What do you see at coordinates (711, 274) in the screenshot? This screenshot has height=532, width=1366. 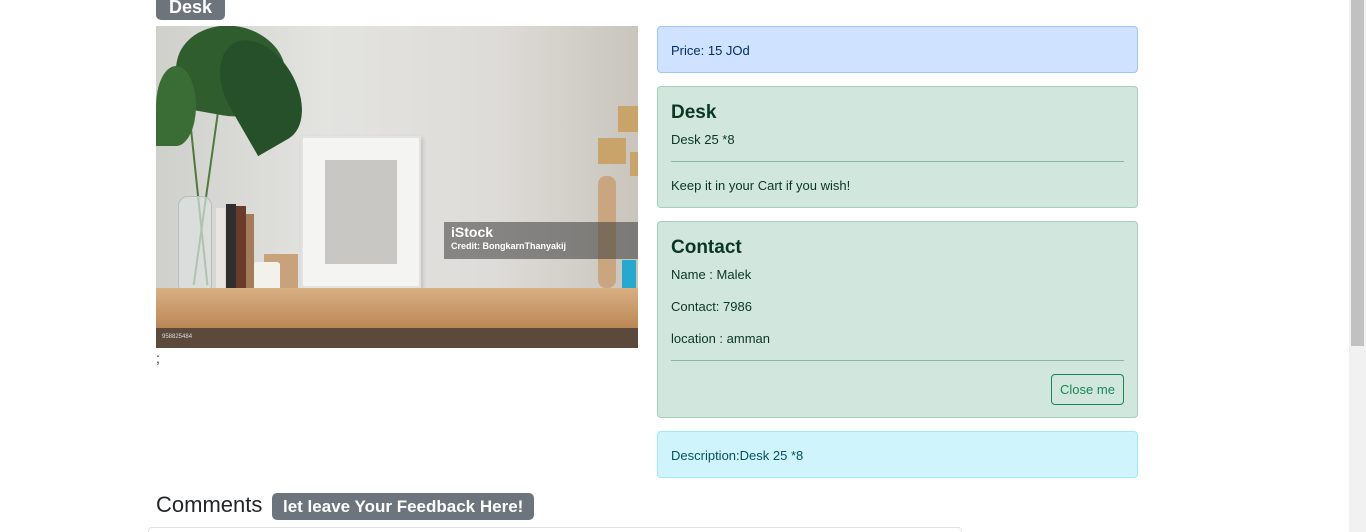 I see `contact-name: Name : Malek` at bounding box center [711, 274].